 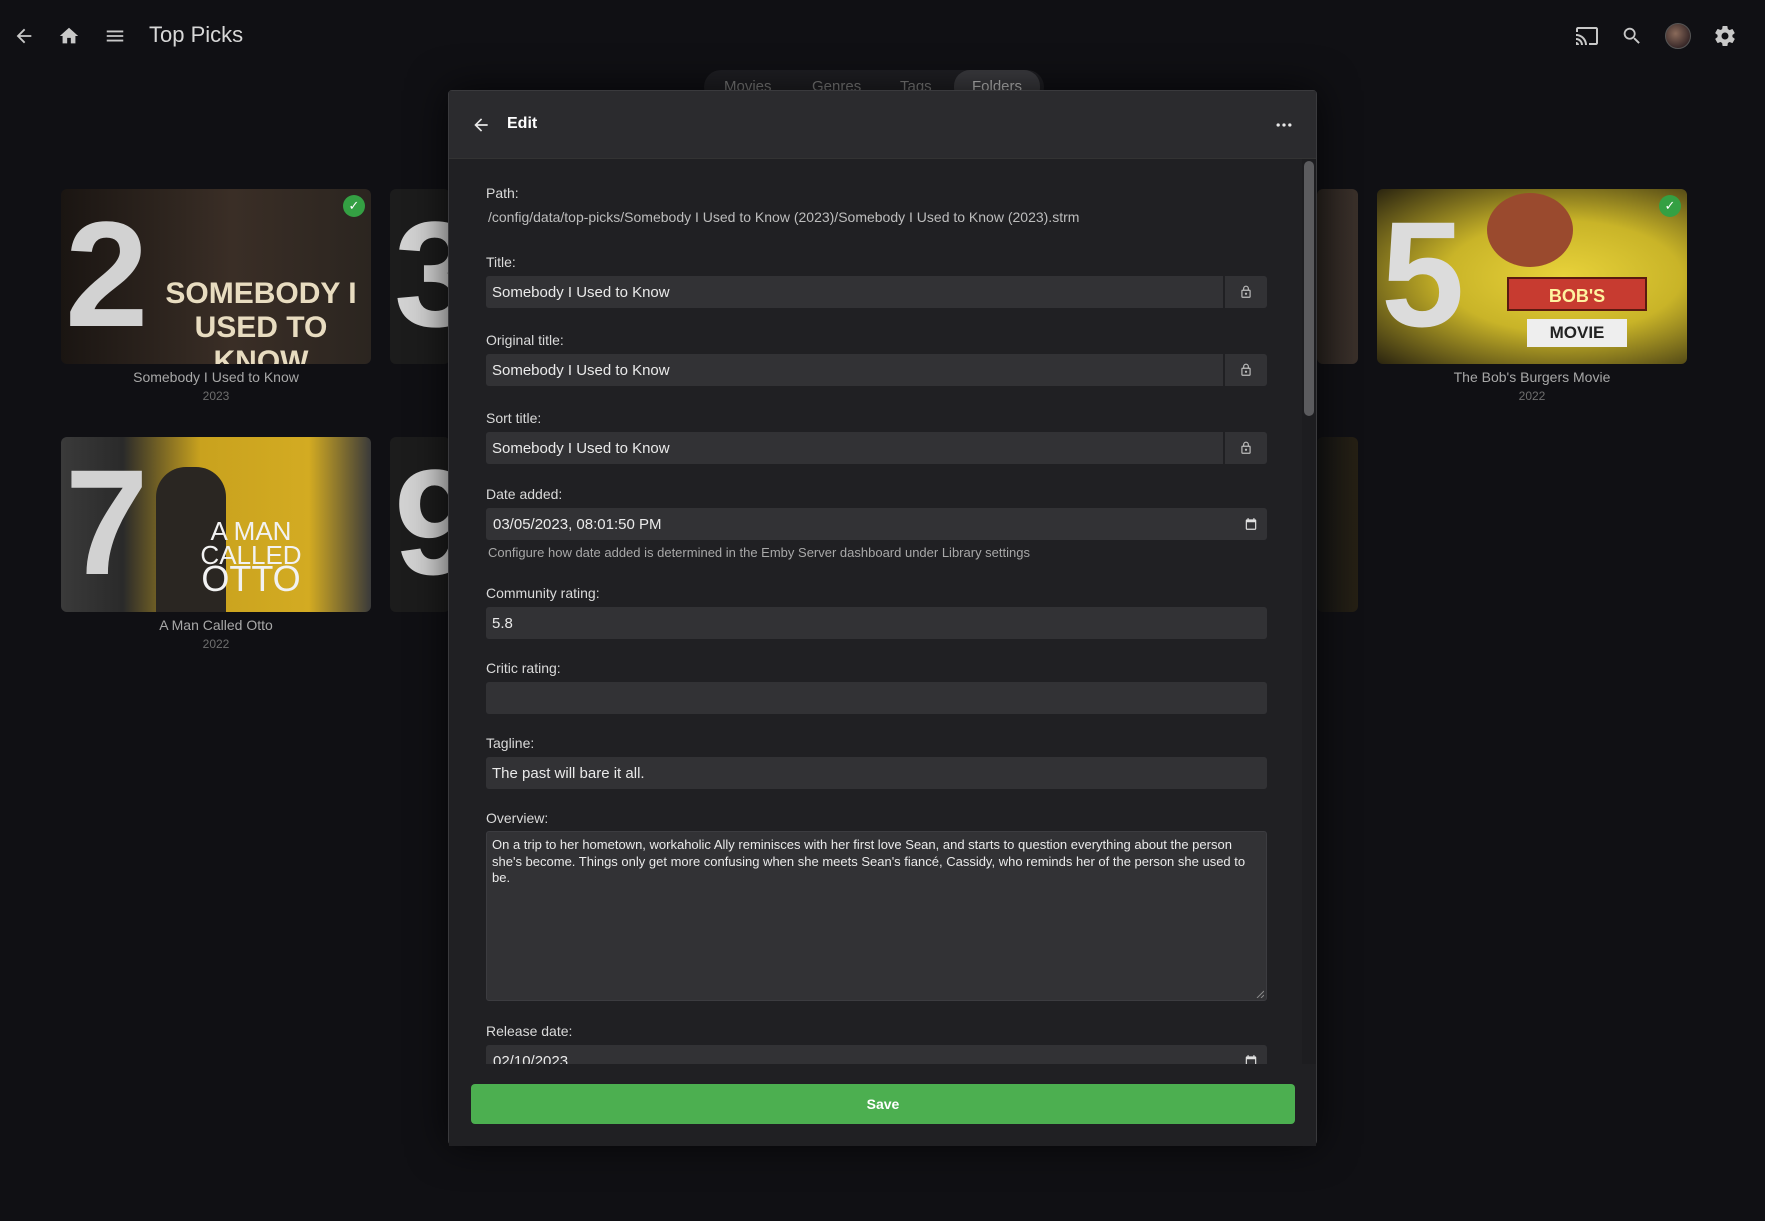 I want to click on title-label: Title:, so click(x=501, y=262).